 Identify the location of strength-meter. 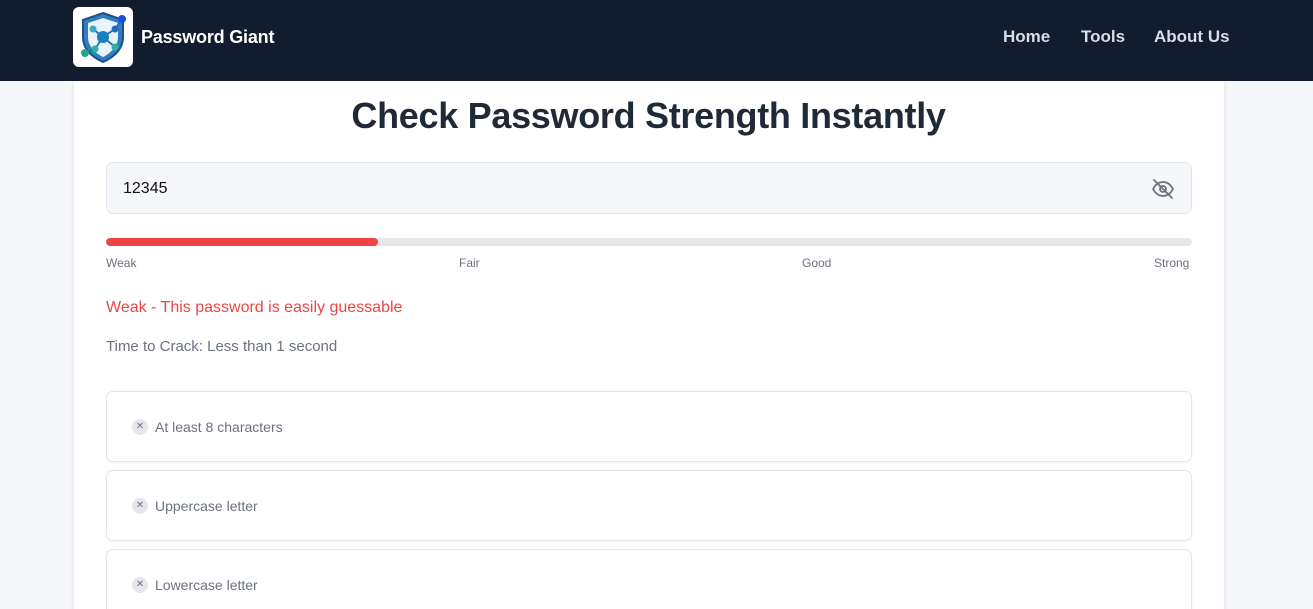
(649, 242).